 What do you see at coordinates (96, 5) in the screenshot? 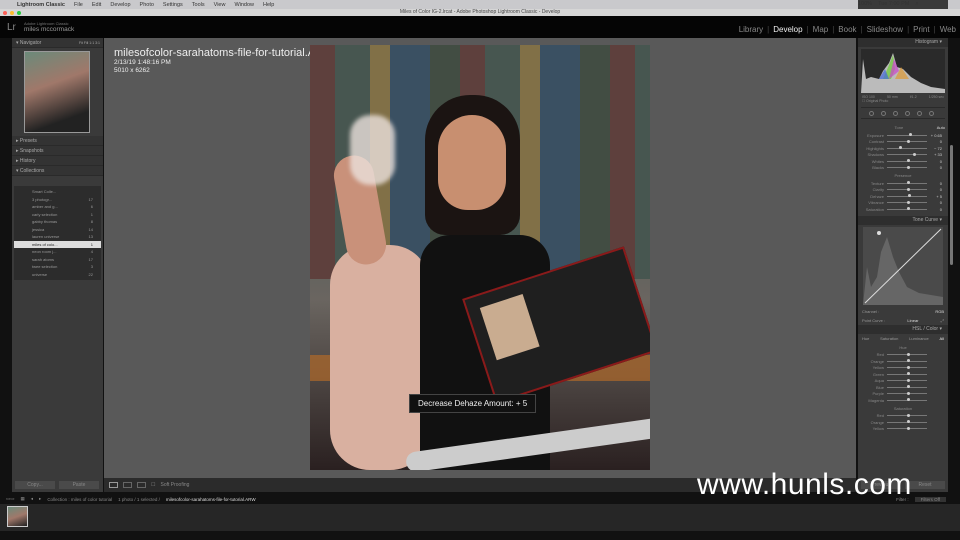
I see `menu-edit: Edit` at bounding box center [96, 5].